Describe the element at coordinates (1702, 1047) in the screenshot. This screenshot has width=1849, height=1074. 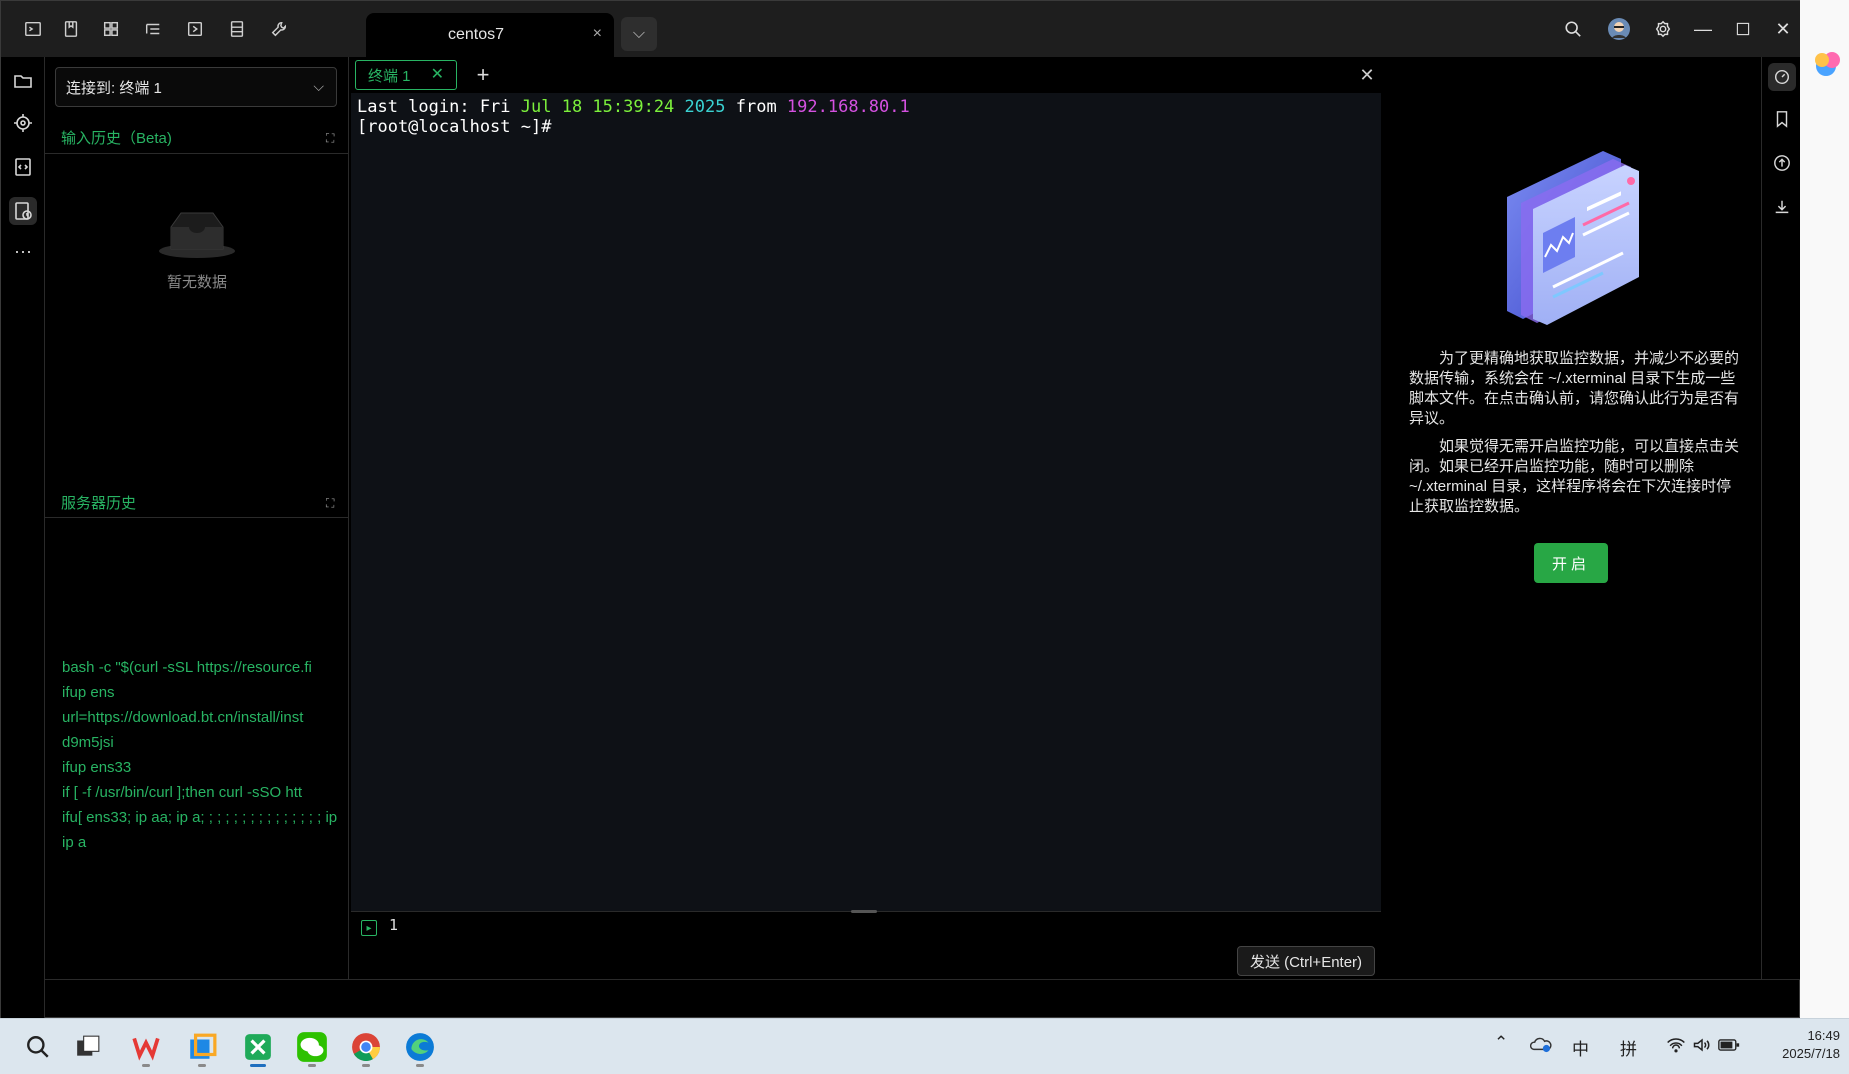
I see `volume-icon` at that location.